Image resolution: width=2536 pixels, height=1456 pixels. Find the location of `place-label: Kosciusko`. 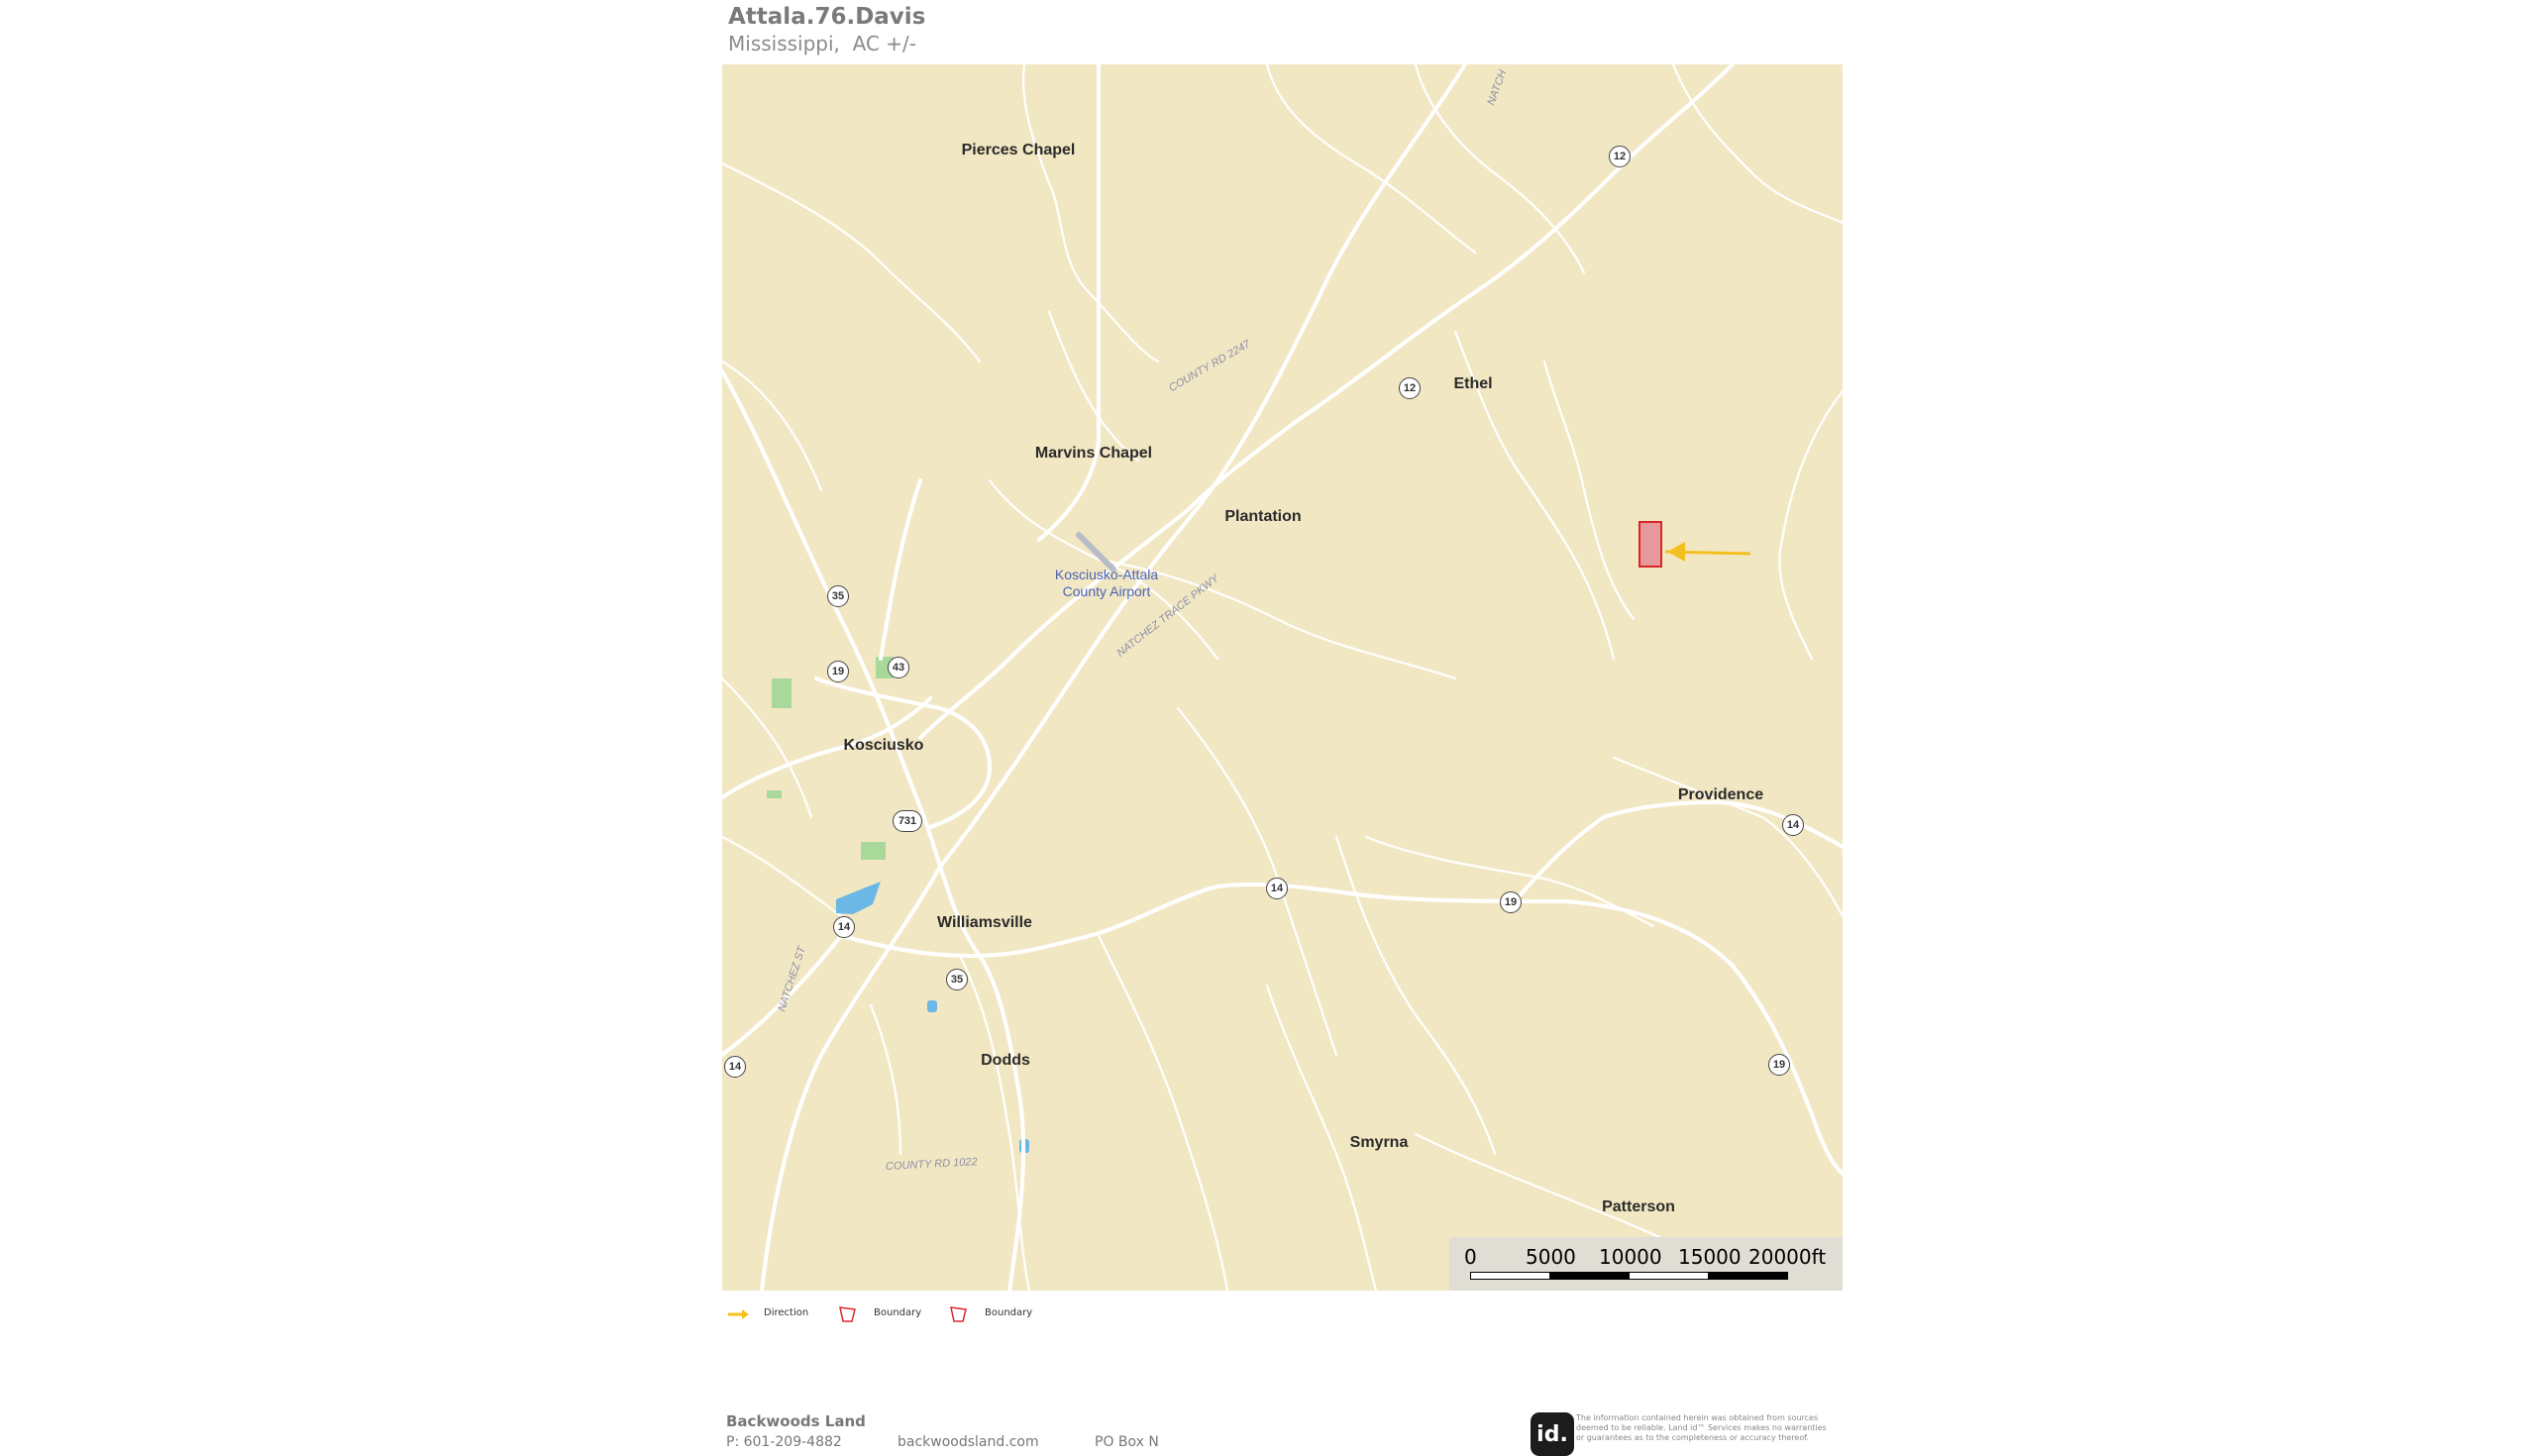

place-label: Kosciusko is located at coordinates (883, 745).